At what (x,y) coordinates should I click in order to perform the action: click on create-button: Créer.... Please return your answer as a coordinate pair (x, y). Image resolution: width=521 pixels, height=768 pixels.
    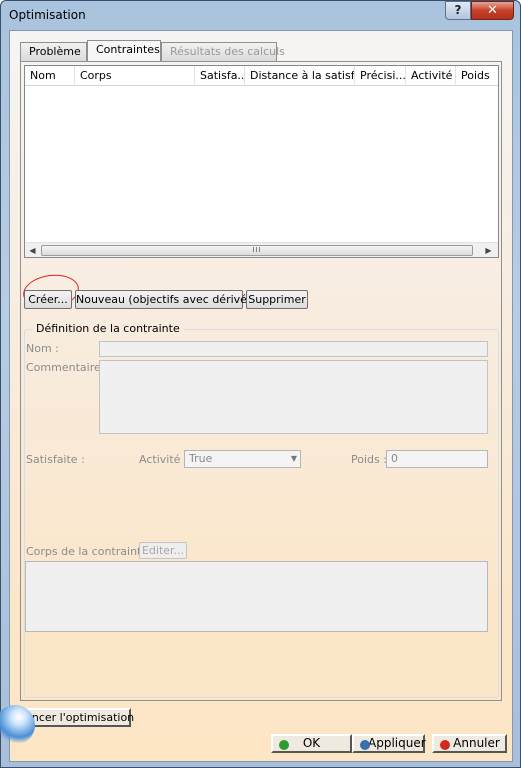
    Looking at the image, I should click on (48, 299).